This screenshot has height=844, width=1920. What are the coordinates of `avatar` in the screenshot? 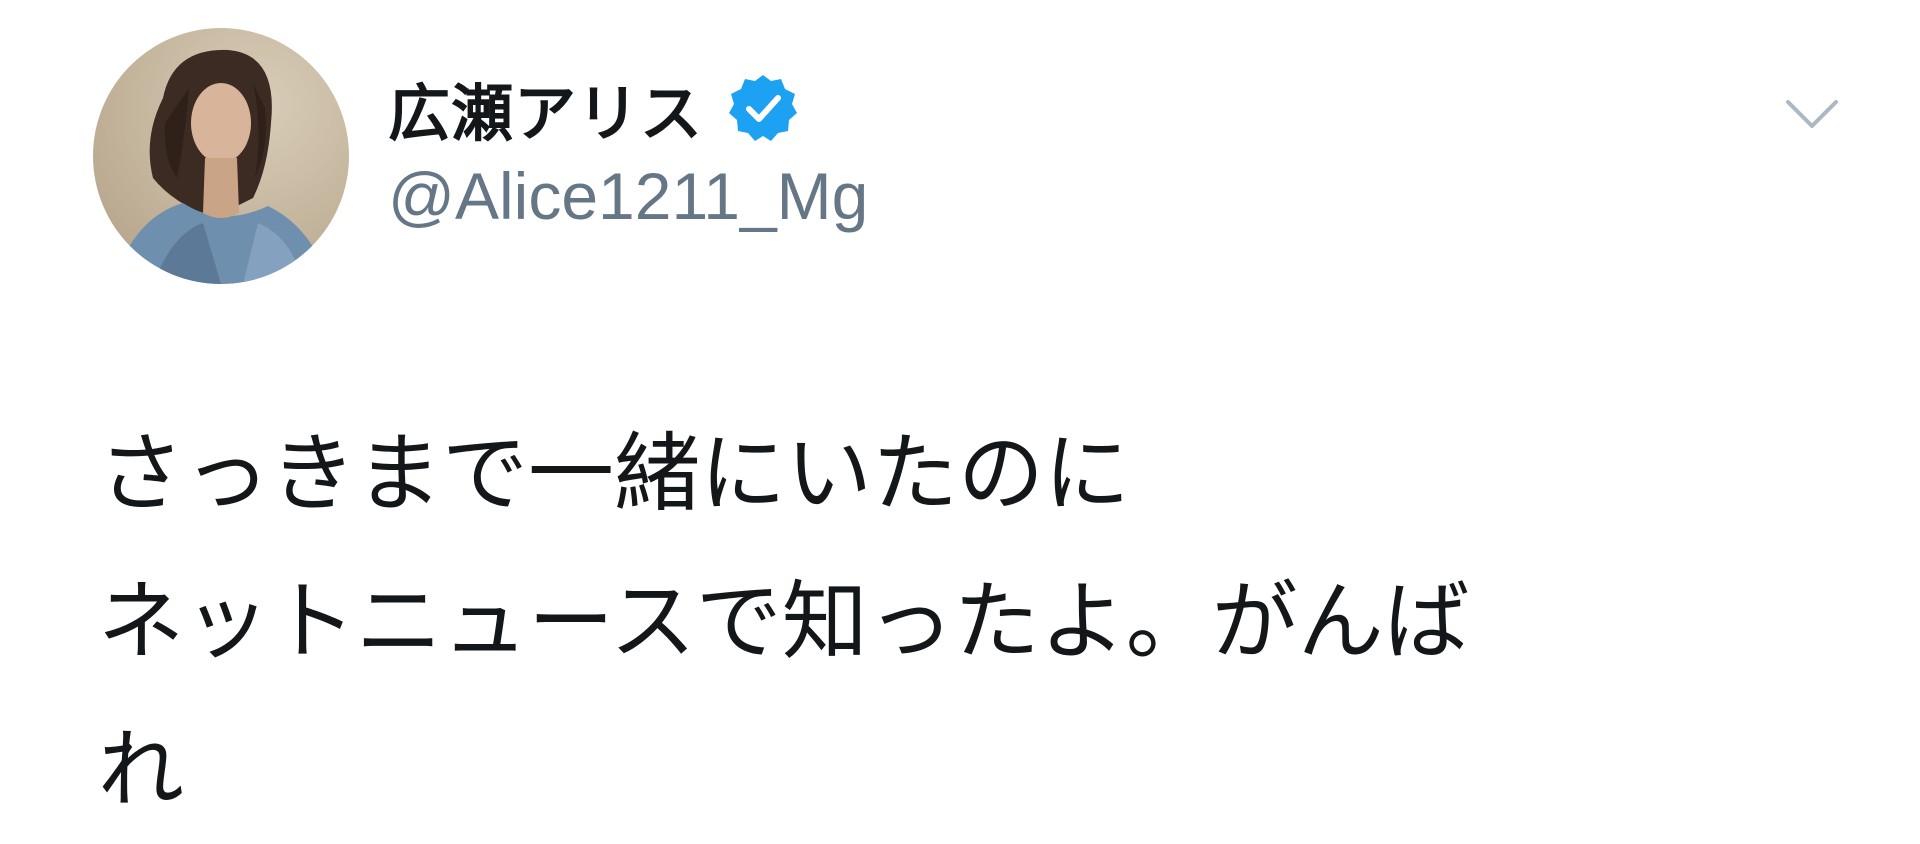 It's located at (221, 156).